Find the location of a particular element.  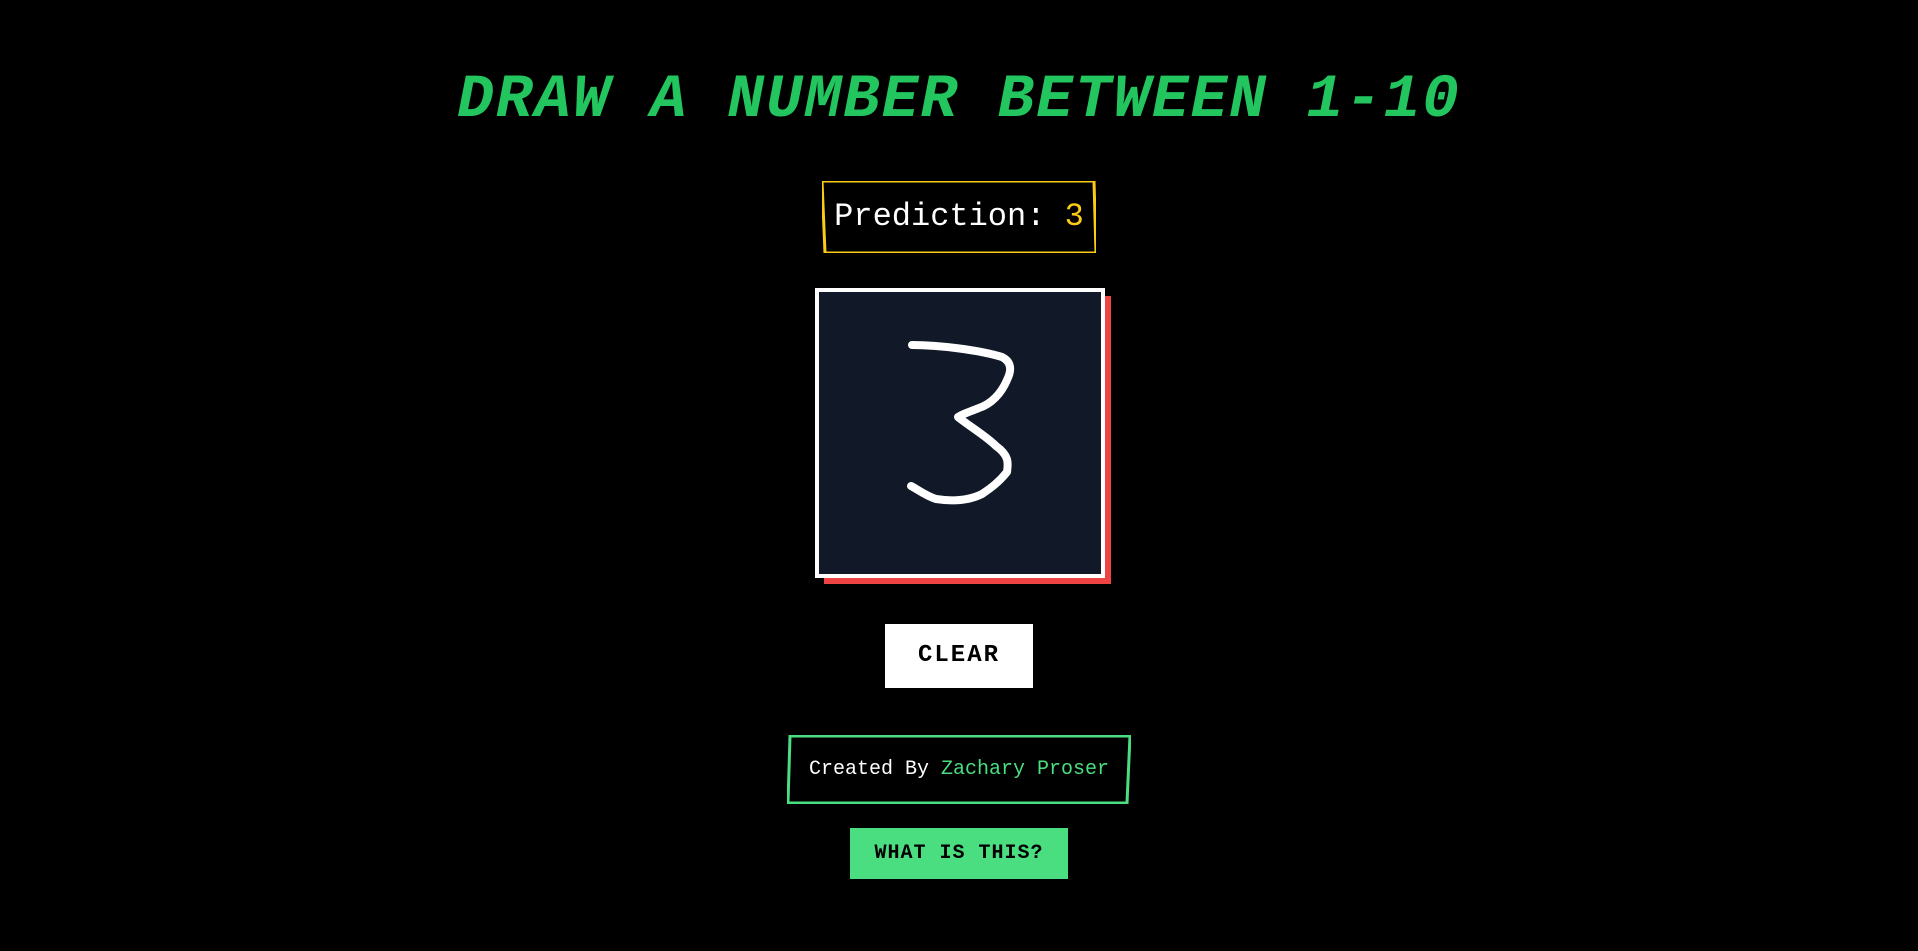

credit-line: Created By Zachary Proser is located at coordinates (959, 769).